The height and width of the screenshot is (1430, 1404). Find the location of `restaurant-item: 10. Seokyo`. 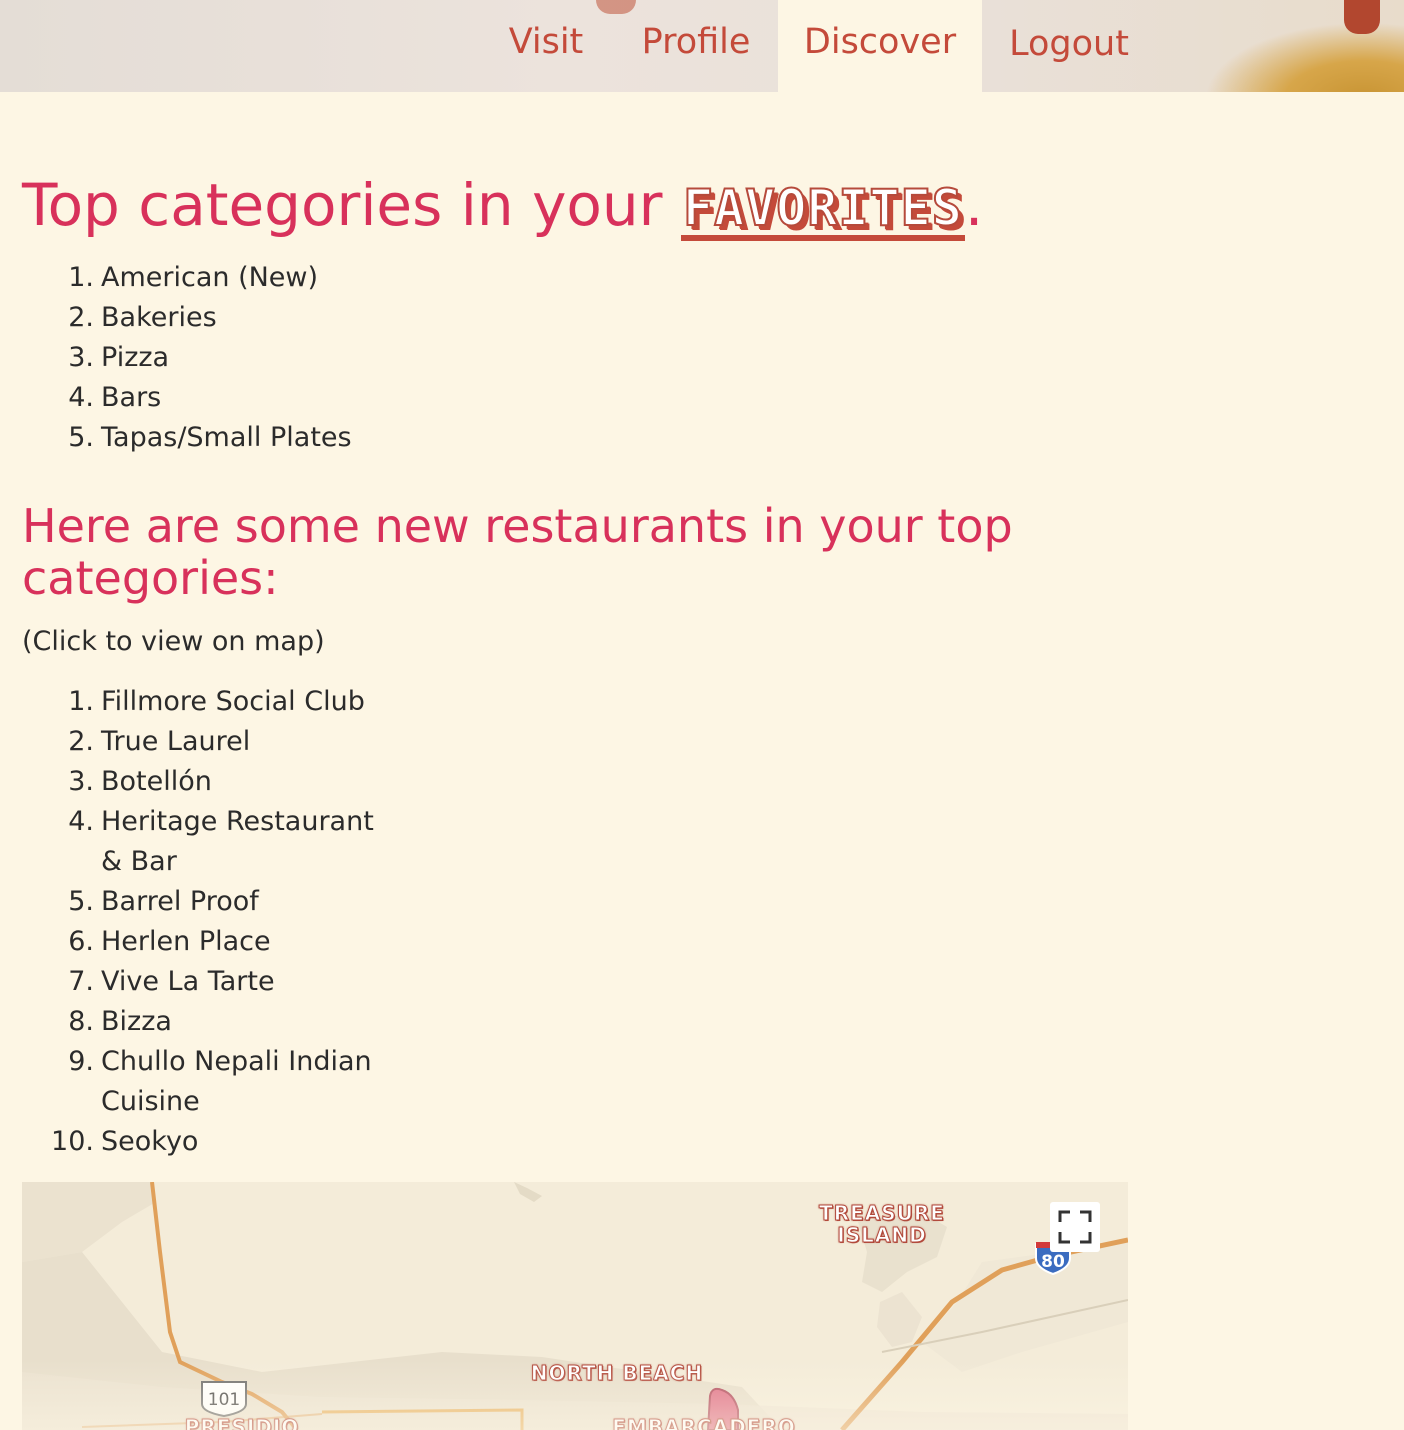

restaurant-item: 10. Seokyo is located at coordinates (195, 1142).